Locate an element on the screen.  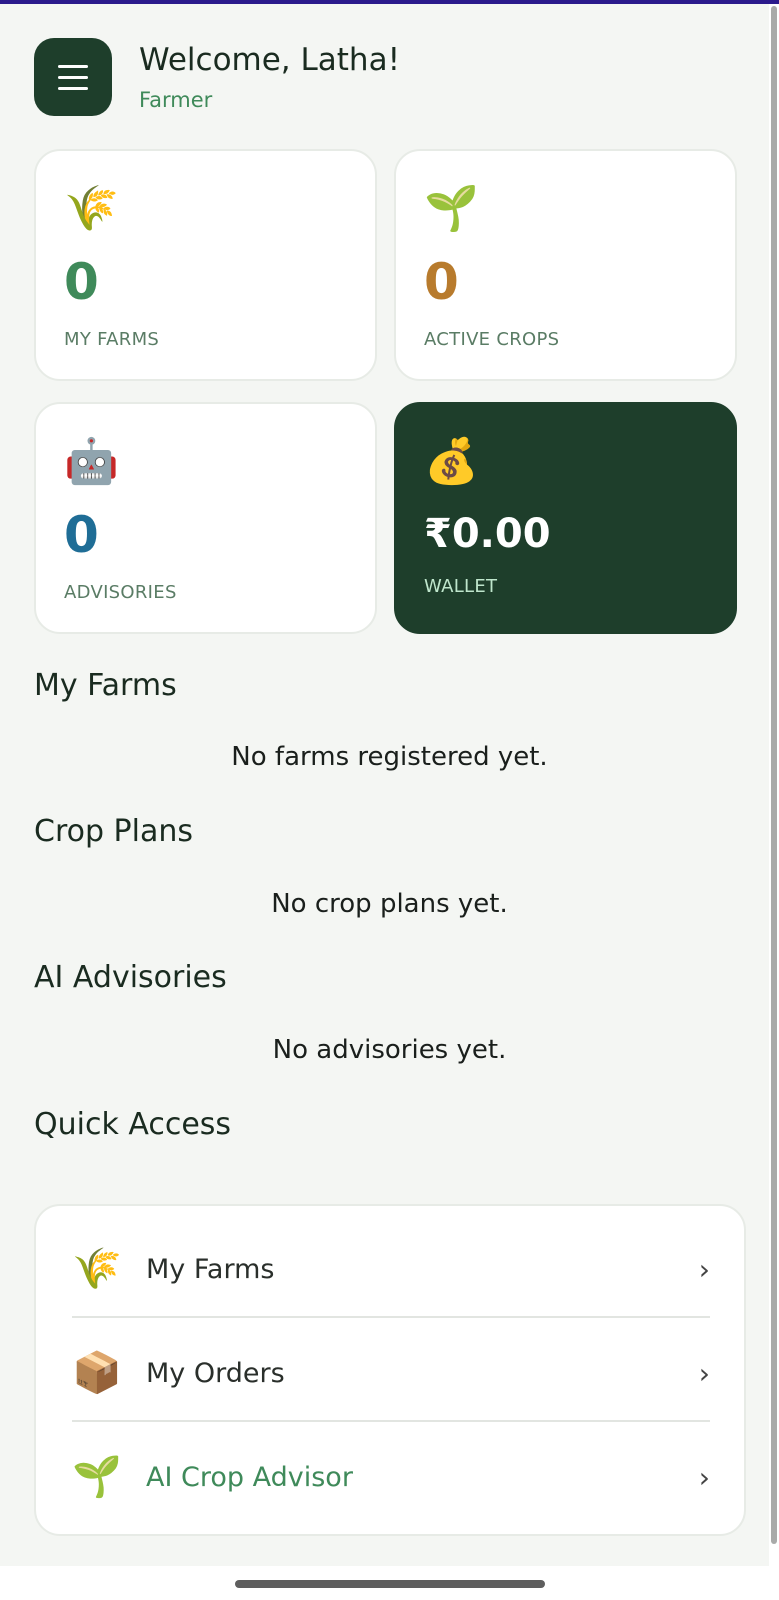
welcome-title: Welcome, Latha! is located at coordinates (270, 60).